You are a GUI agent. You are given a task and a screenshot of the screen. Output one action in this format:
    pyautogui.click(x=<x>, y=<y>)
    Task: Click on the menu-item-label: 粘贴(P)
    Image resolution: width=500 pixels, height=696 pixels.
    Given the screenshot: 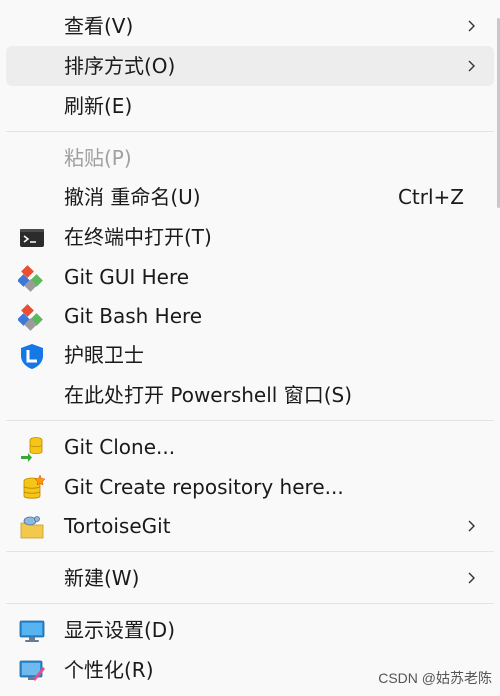 What is the action you would take?
    pyautogui.click(x=98, y=158)
    